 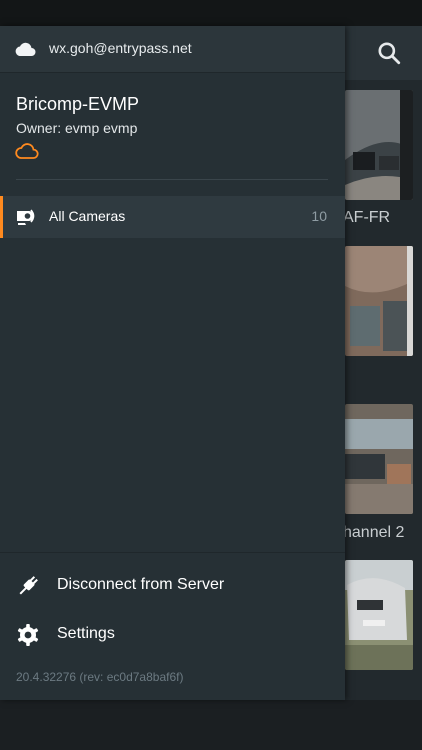 What do you see at coordinates (367, 217) in the screenshot?
I see `camera-caption: AF-FR` at bounding box center [367, 217].